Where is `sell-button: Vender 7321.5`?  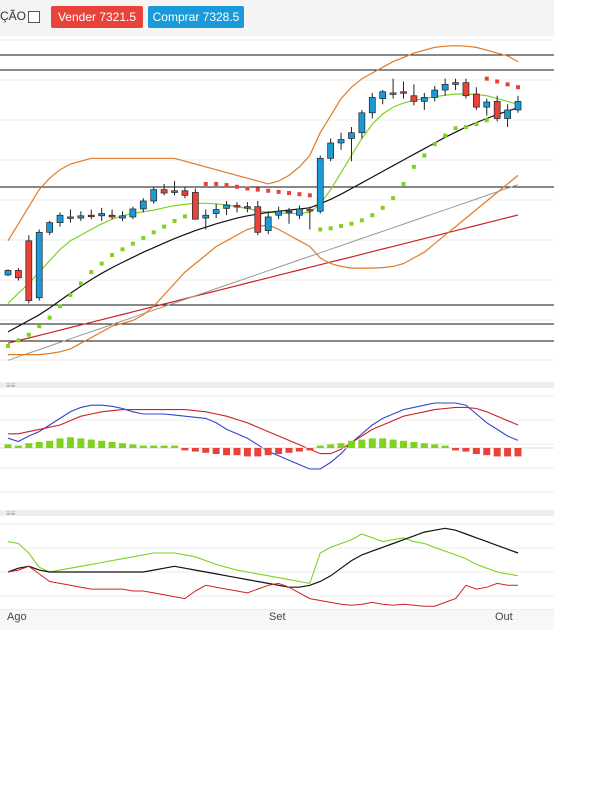 sell-button: Vender 7321.5 is located at coordinates (97, 17).